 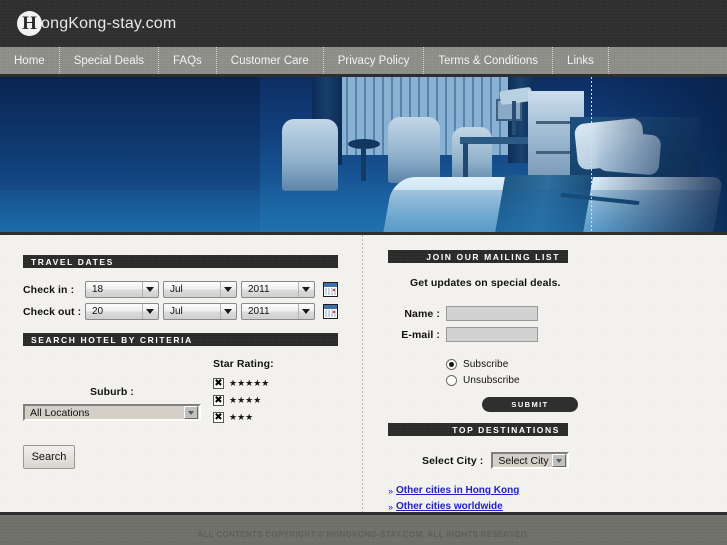 I want to click on email-label: E-mail :, so click(x=420, y=334).